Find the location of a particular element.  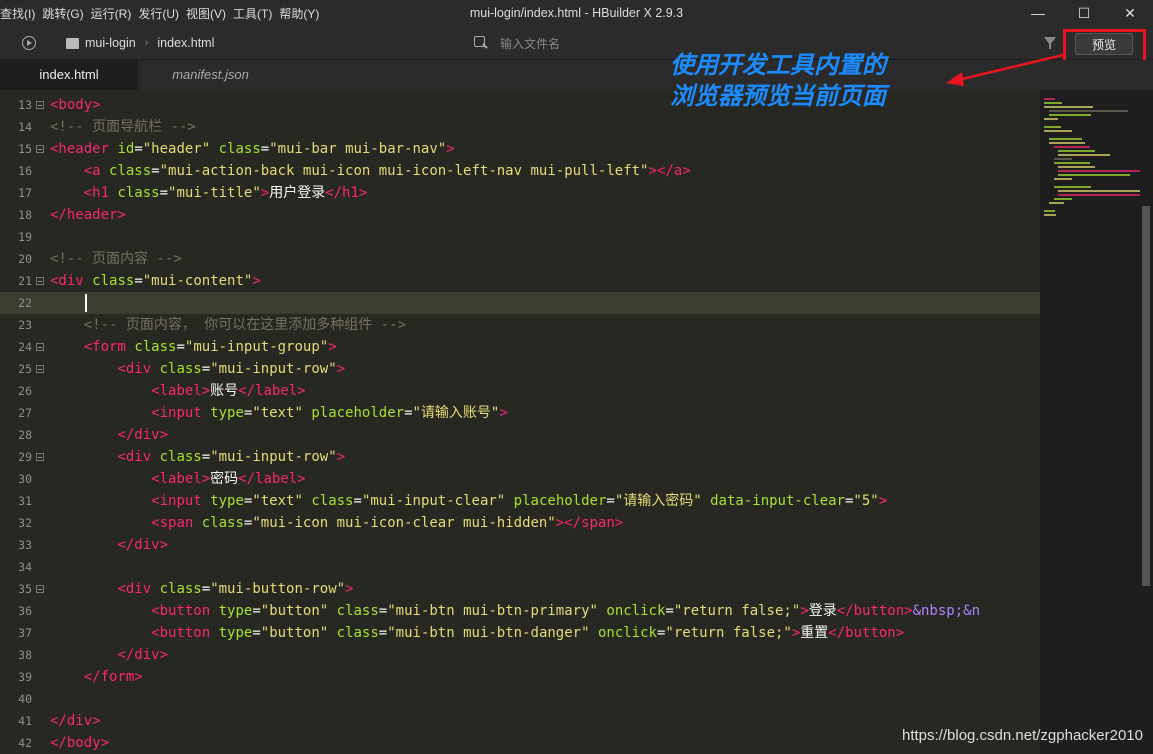

line-number: 17 is located at coordinates (25, 193).